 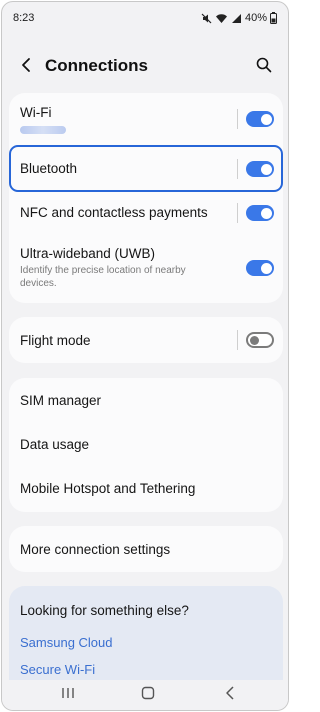 What do you see at coordinates (61, 400) in the screenshot?
I see `sim-manager-label: SIM manager` at bounding box center [61, 400].